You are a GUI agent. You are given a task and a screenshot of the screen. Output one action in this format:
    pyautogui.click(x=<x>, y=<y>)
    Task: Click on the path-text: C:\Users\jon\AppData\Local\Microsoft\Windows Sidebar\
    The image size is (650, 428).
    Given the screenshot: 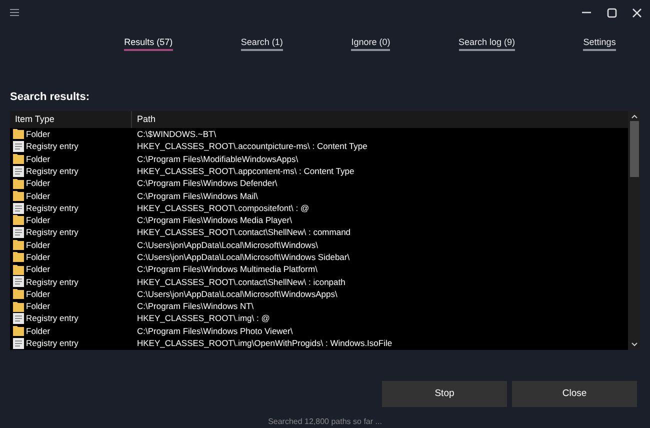 What is the action you would take?
    pyautogui.click(x=243, y=257)
    